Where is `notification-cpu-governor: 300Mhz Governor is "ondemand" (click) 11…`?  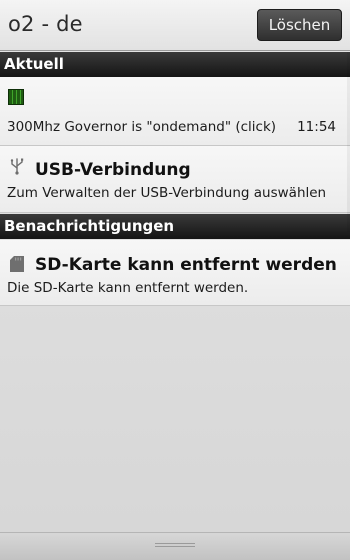
notification-cpu-governor: 300Mhz Governor is "ondemand" (click) 11… is located at coordinates (175, 111).